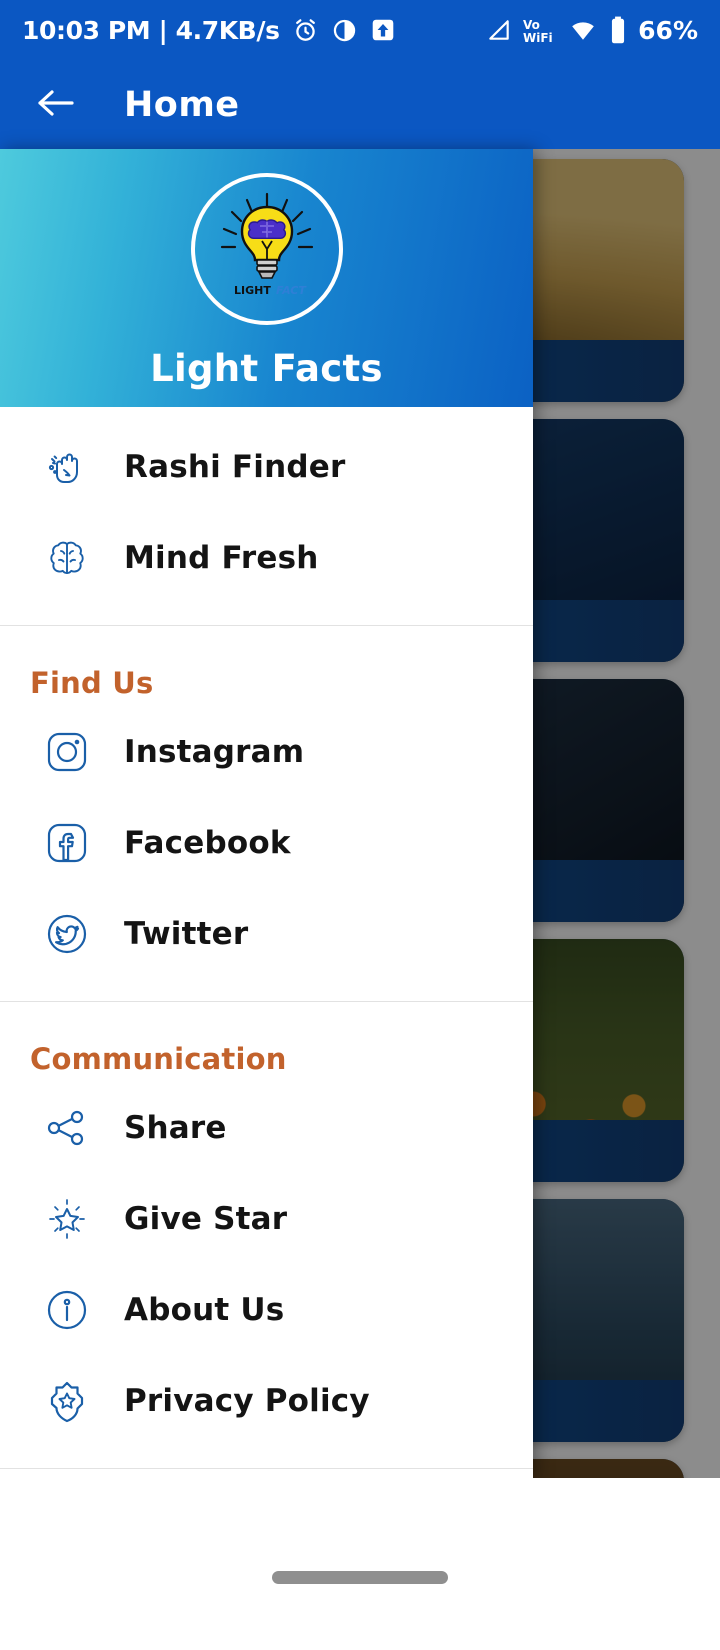  I want to click on lightbulb-brain-logo-icon: LIGHT FACT, so click(267, 249).